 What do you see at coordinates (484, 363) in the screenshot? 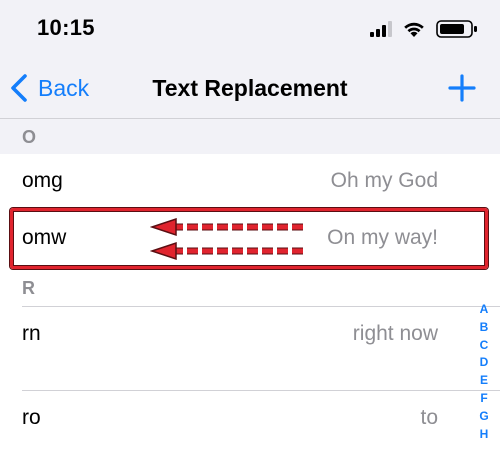
I see `index-letter-d: D` at bounding box center [484, 363].